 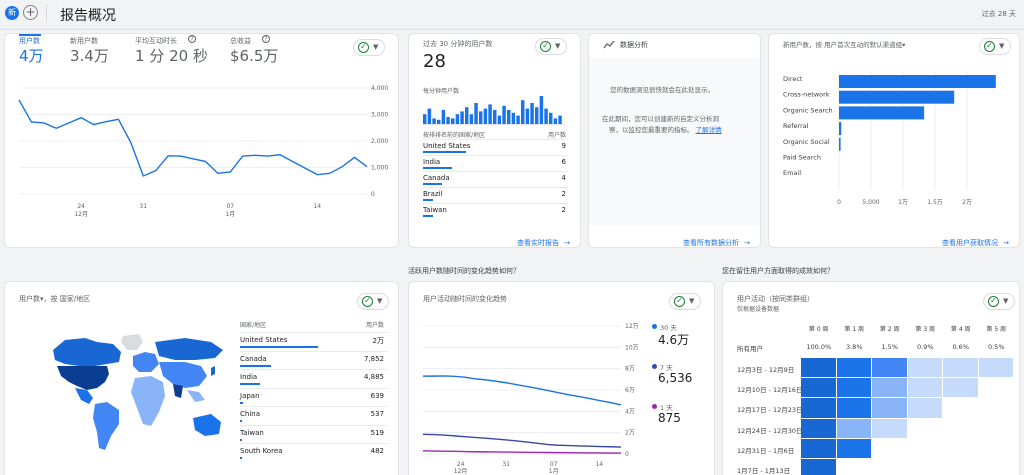 What do you see at coordinates (83, 378) in the screenshot?
I see `map-usa` at bounding box center [83, 378].